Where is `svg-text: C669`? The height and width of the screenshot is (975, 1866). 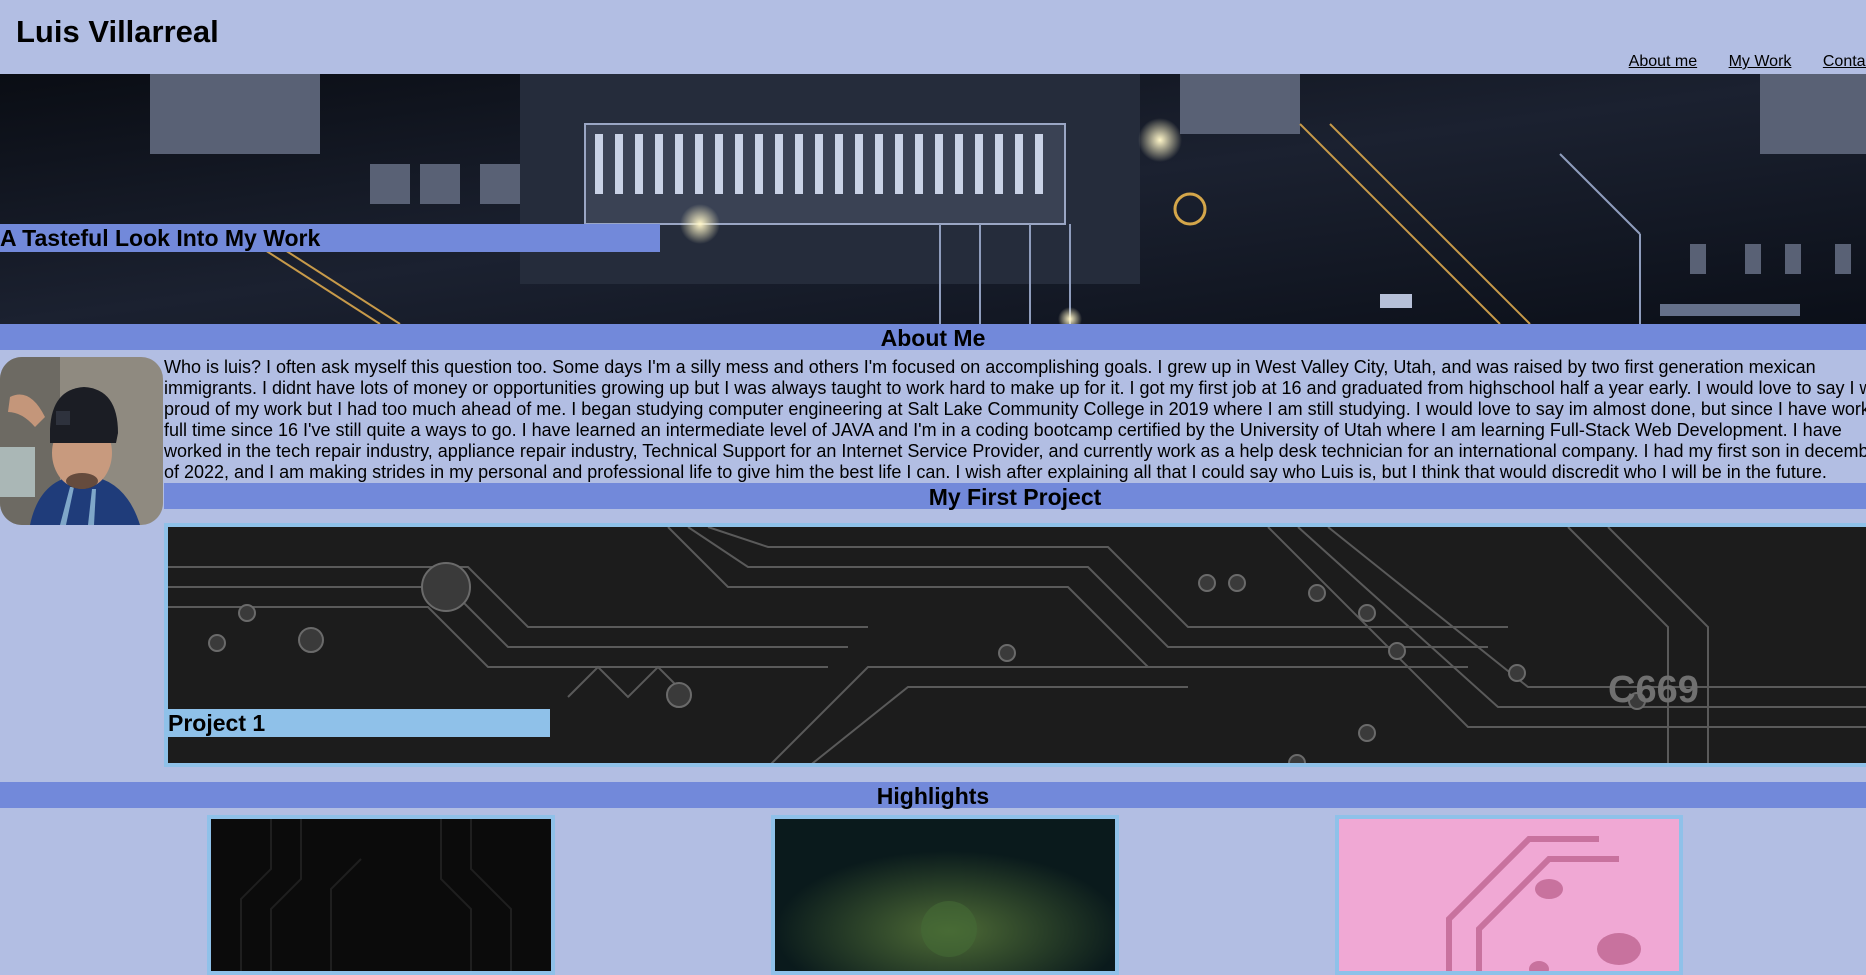 svg-text: C669 is located at coordinates (1653, 690).